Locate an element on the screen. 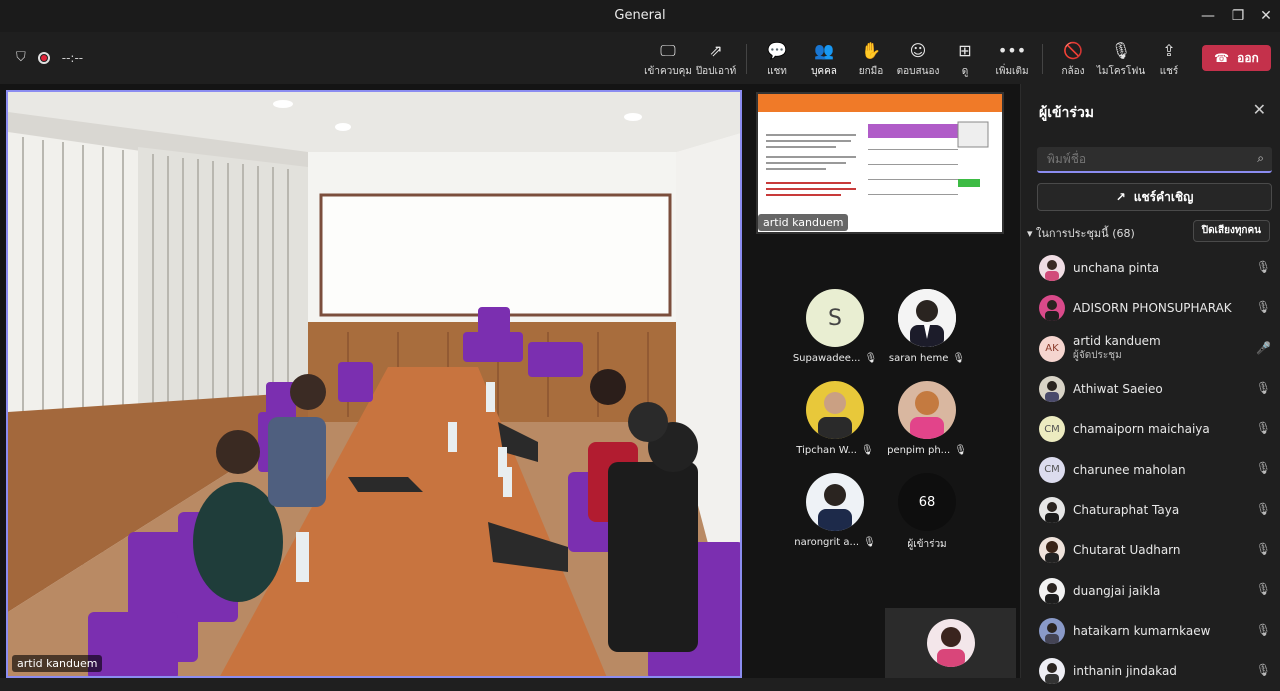  participant-name: charunee maholan is located at coordinates (1129, 469).